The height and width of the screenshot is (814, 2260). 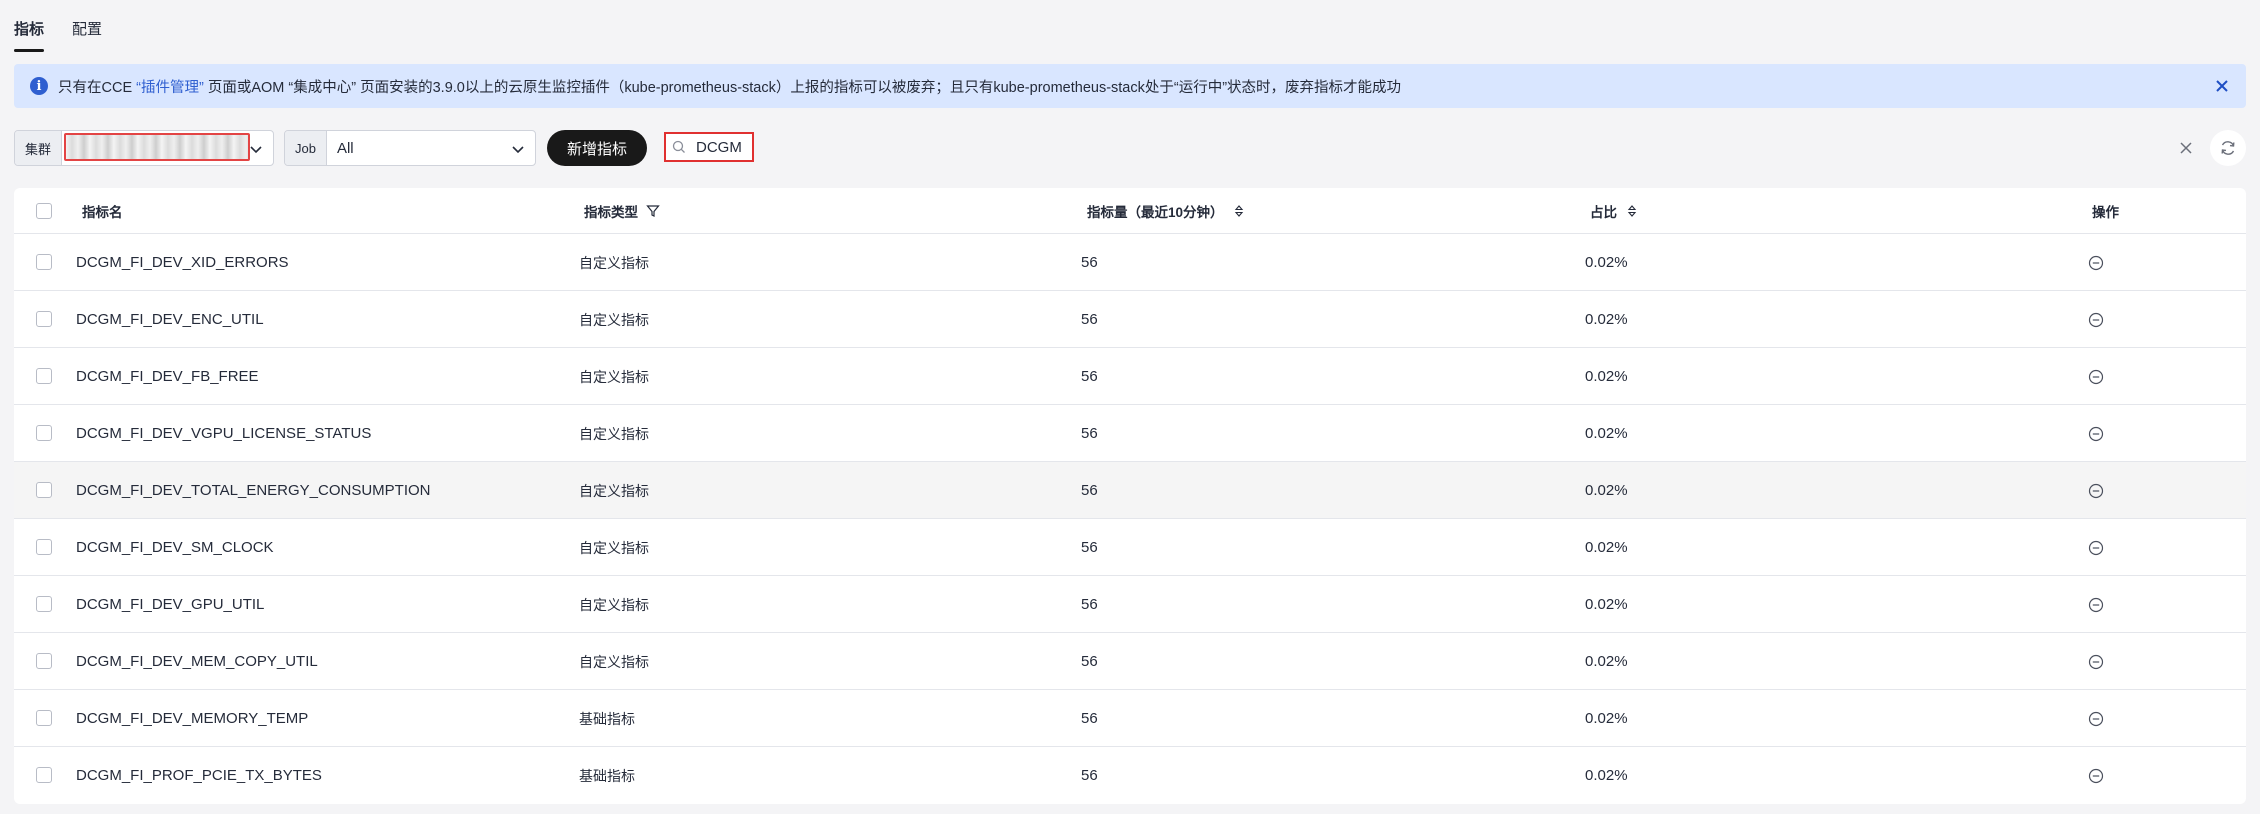 What do you see at coordinates (1130, 604) in the screenshot?
I see `table-row: DCGM_FI_DEV_GPU_UTIL 自定义指标 56 0.02%` at bounding box center [1130, 604].